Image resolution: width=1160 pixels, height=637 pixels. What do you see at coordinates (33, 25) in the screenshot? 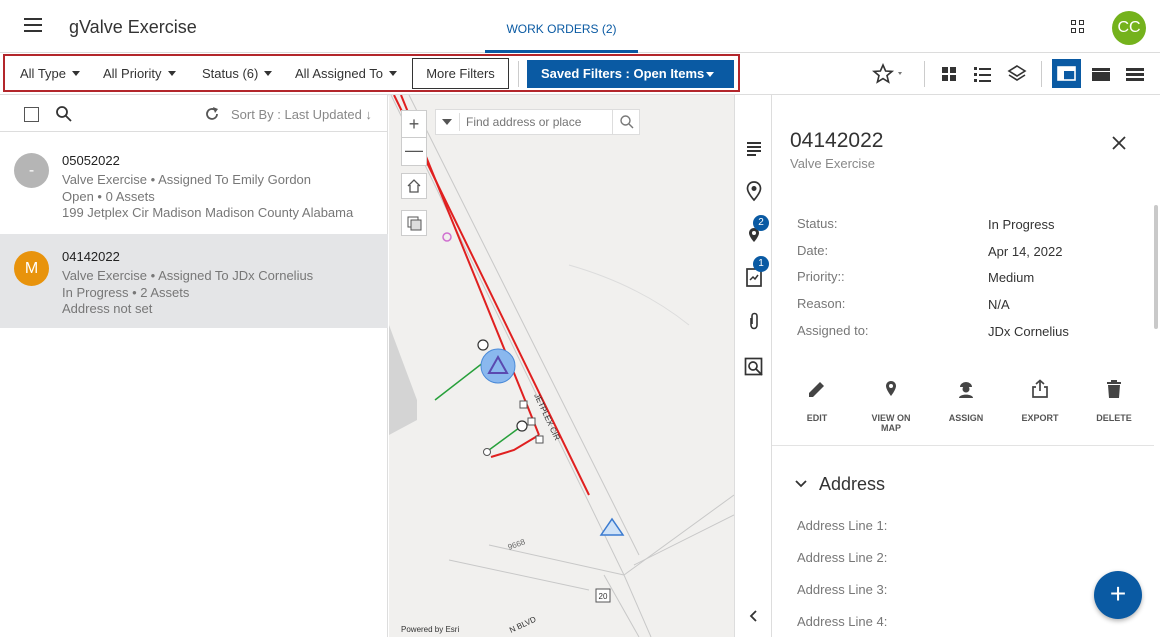
I see `menu-icon` at bounding box center [33, 25].